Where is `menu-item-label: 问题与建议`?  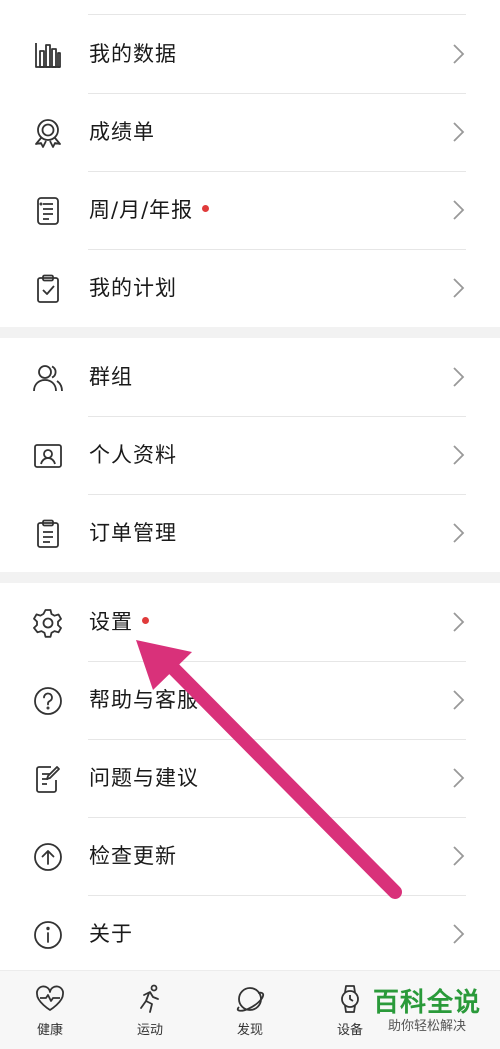
menu-item-label: 问题与建议 is located at coordinates (144, 778).